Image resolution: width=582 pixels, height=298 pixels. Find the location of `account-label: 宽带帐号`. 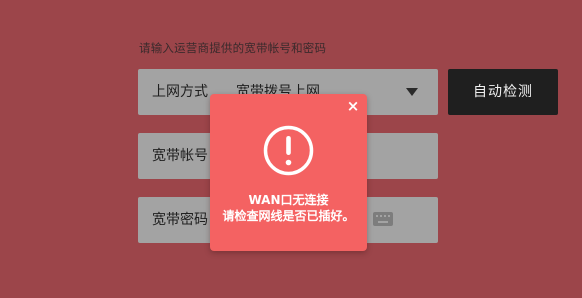

account-label: 宽带帐号 is located at coordinates (180, 156).